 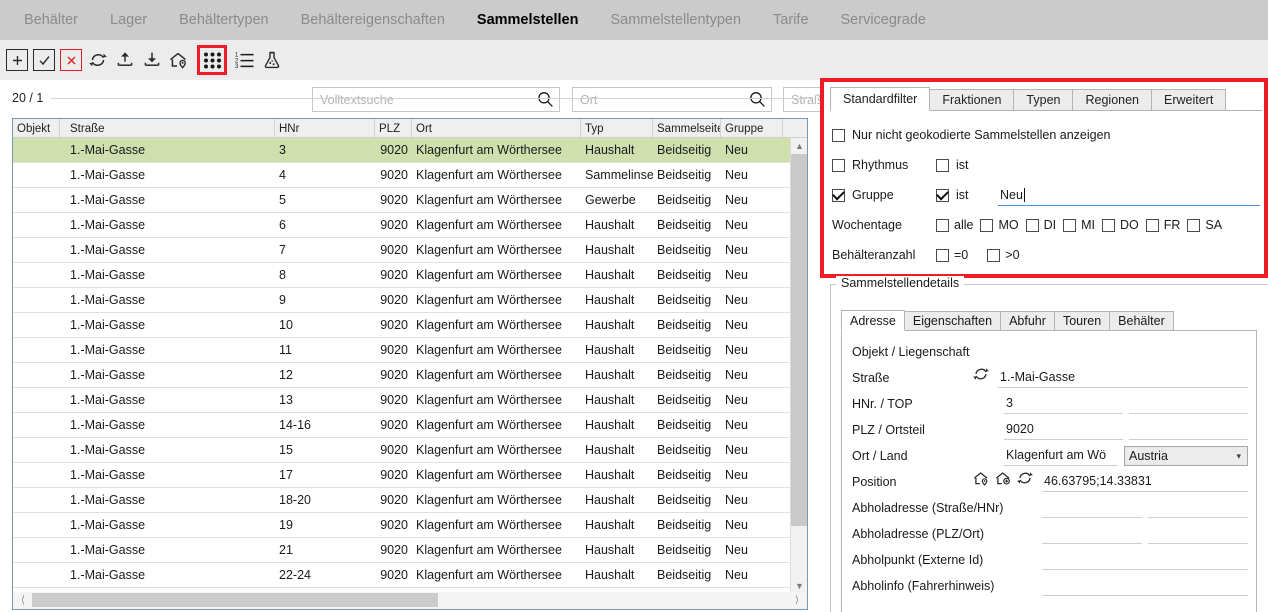 I want to click on input-abholadresse-plz, so click(x=1092, y=534).